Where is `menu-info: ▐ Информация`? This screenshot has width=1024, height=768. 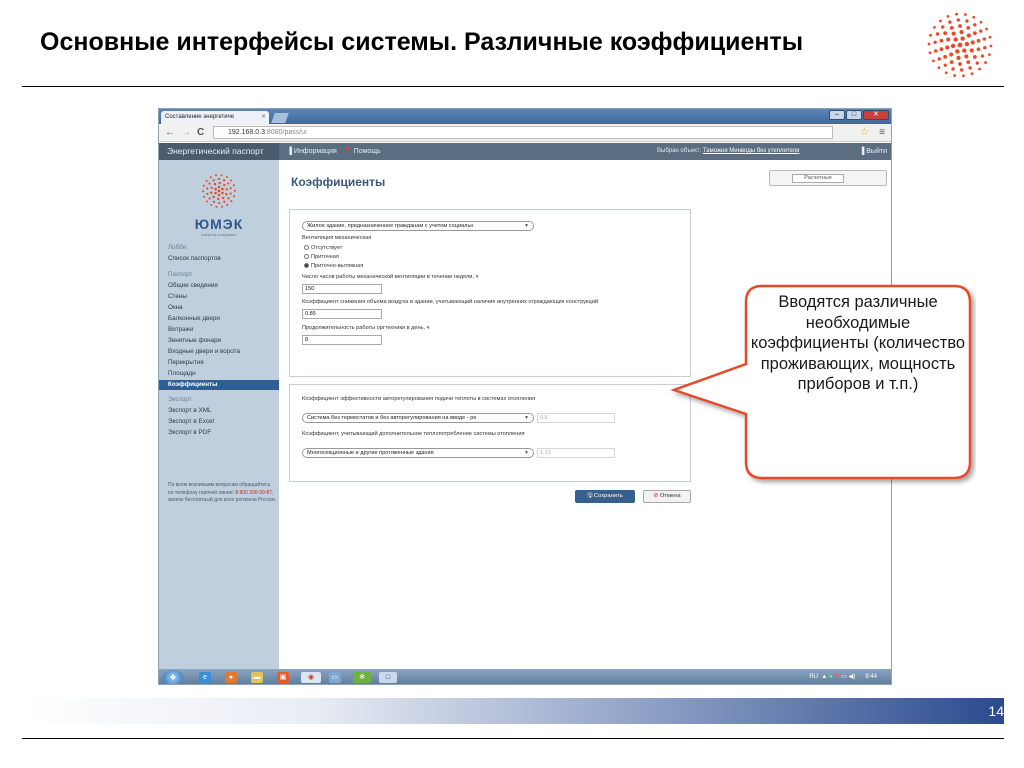
menu-info: ▐ Информация is located at coordinates (312, 151).